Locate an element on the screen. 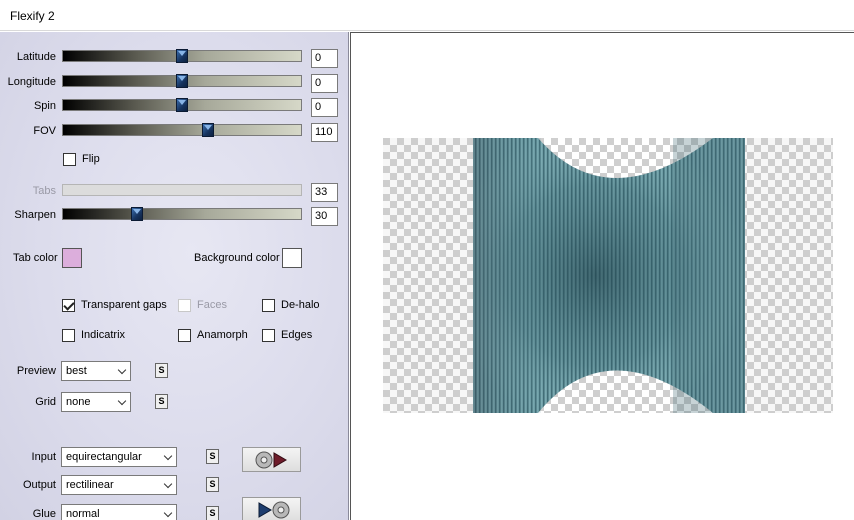  indicatrix-label: Indicatrix is located at coordinates (103, 335).